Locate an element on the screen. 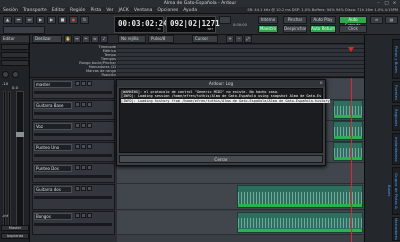 Image resolution: width=400 pixels, height=242 pixels. track-name: Guitarra Base is located at coordinates (53, 105).